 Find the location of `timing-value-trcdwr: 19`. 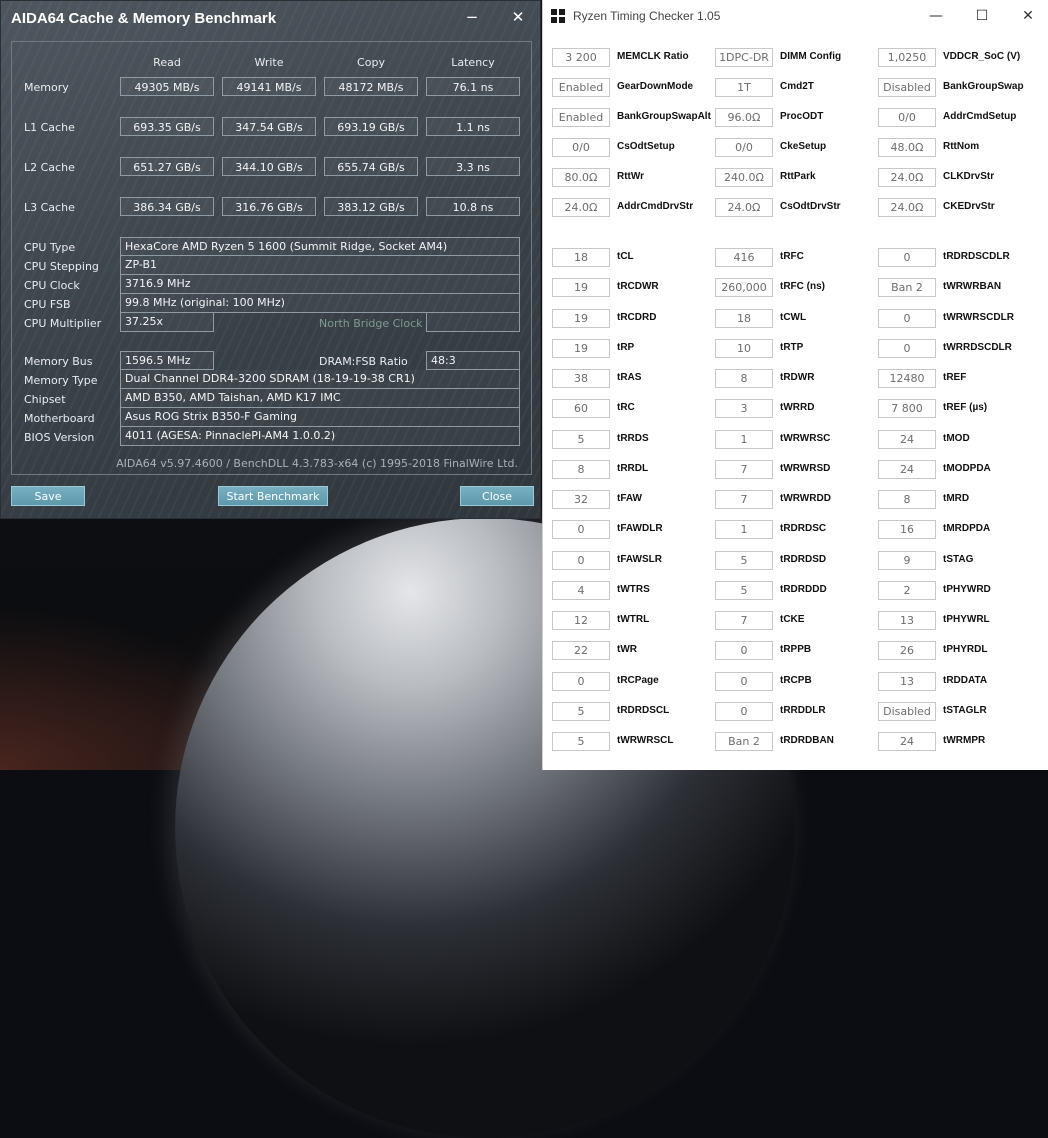

timing-value-trcdwr: 19 is located at coordinates (581, 287).